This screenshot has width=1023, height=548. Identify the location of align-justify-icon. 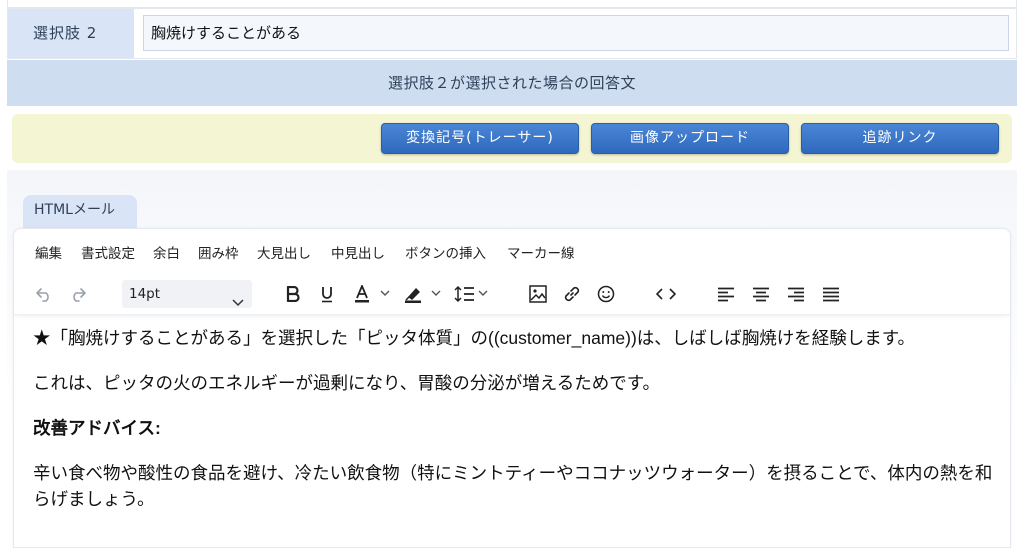
(831, 294).